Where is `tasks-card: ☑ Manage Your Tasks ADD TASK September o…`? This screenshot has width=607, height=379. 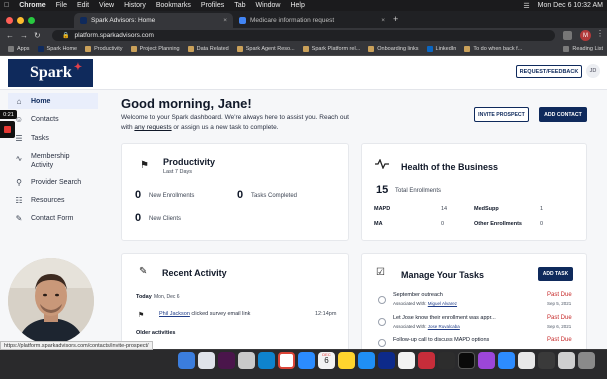
tasks-card: ☑ Manage Your Tasks ADD TASK September o… is located at coordinates (474, 303).